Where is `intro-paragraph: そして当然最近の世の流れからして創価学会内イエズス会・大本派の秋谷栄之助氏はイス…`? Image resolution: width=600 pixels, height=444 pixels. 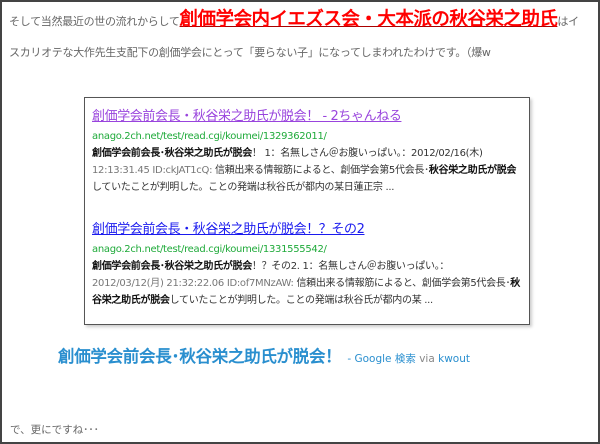 intro-paragraph: そして当然最近の世の流れからして創価学会内イエズス会・大本派の秋谷栄之助氏はイス… is located at coordinates (299, 36).